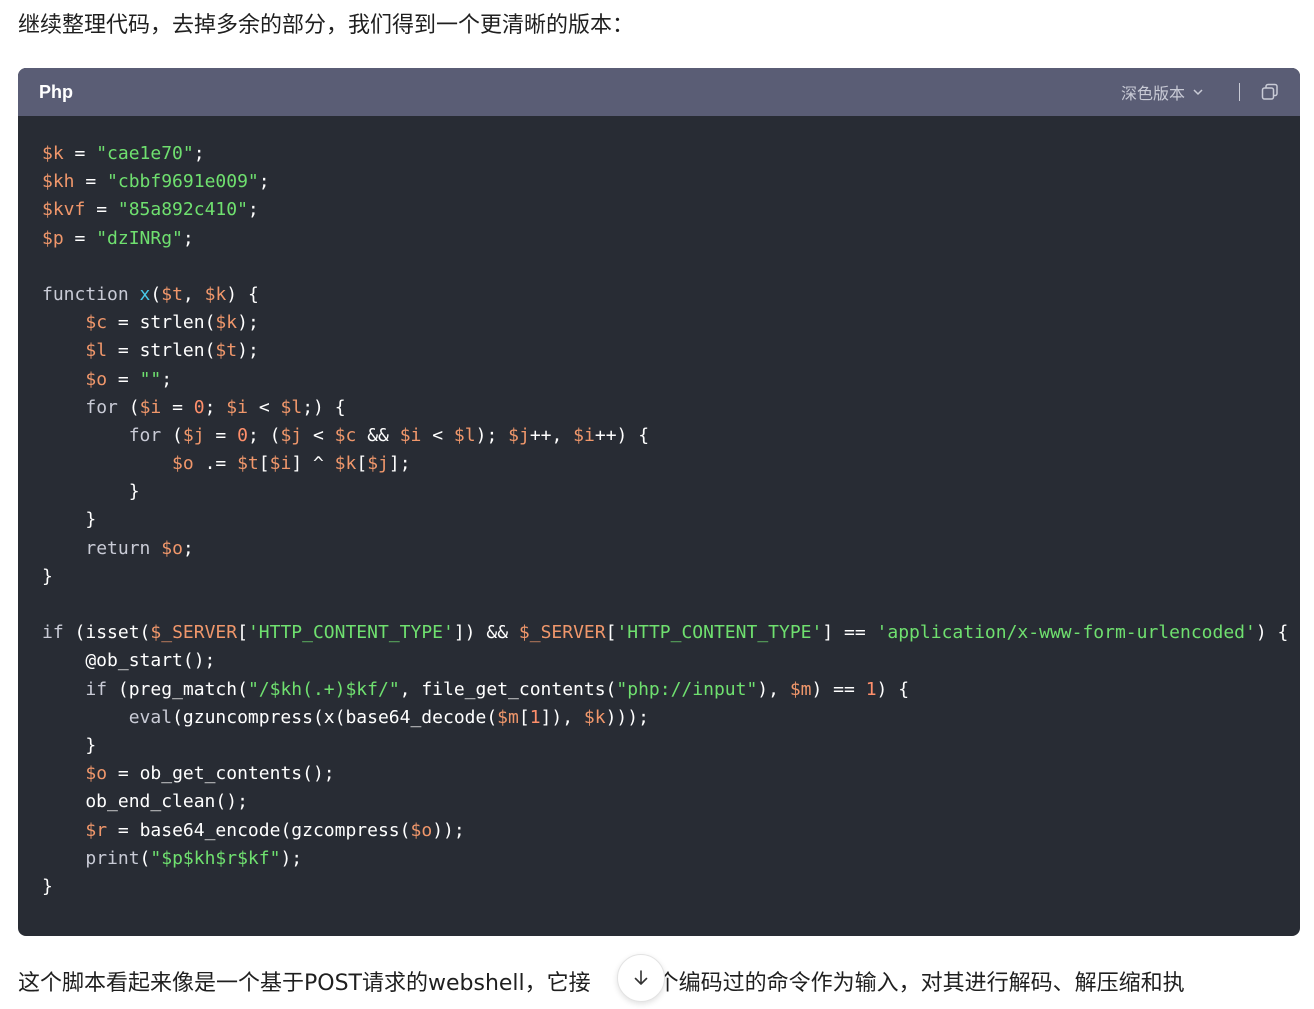  I want to click on code-token: x, so click(145, 294).